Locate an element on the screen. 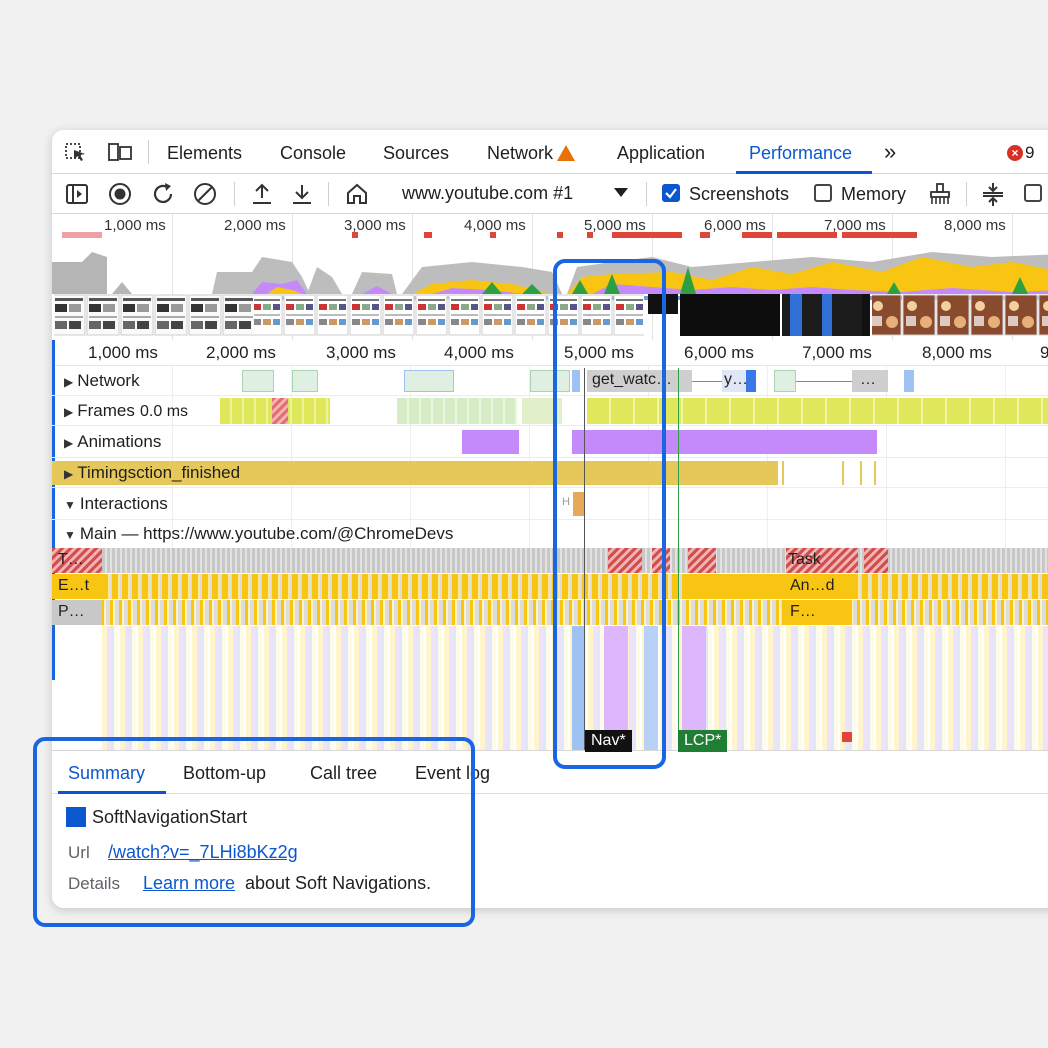 This screenshot has height=1048, width=1048. download-icon is located at coordinates (302, 194).